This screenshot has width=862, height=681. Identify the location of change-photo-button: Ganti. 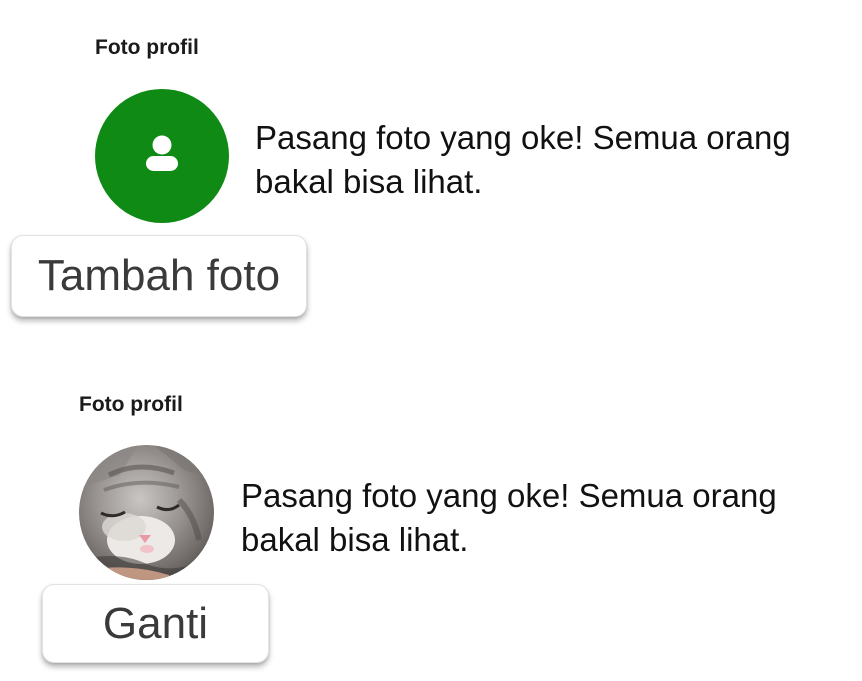
(155, 623).